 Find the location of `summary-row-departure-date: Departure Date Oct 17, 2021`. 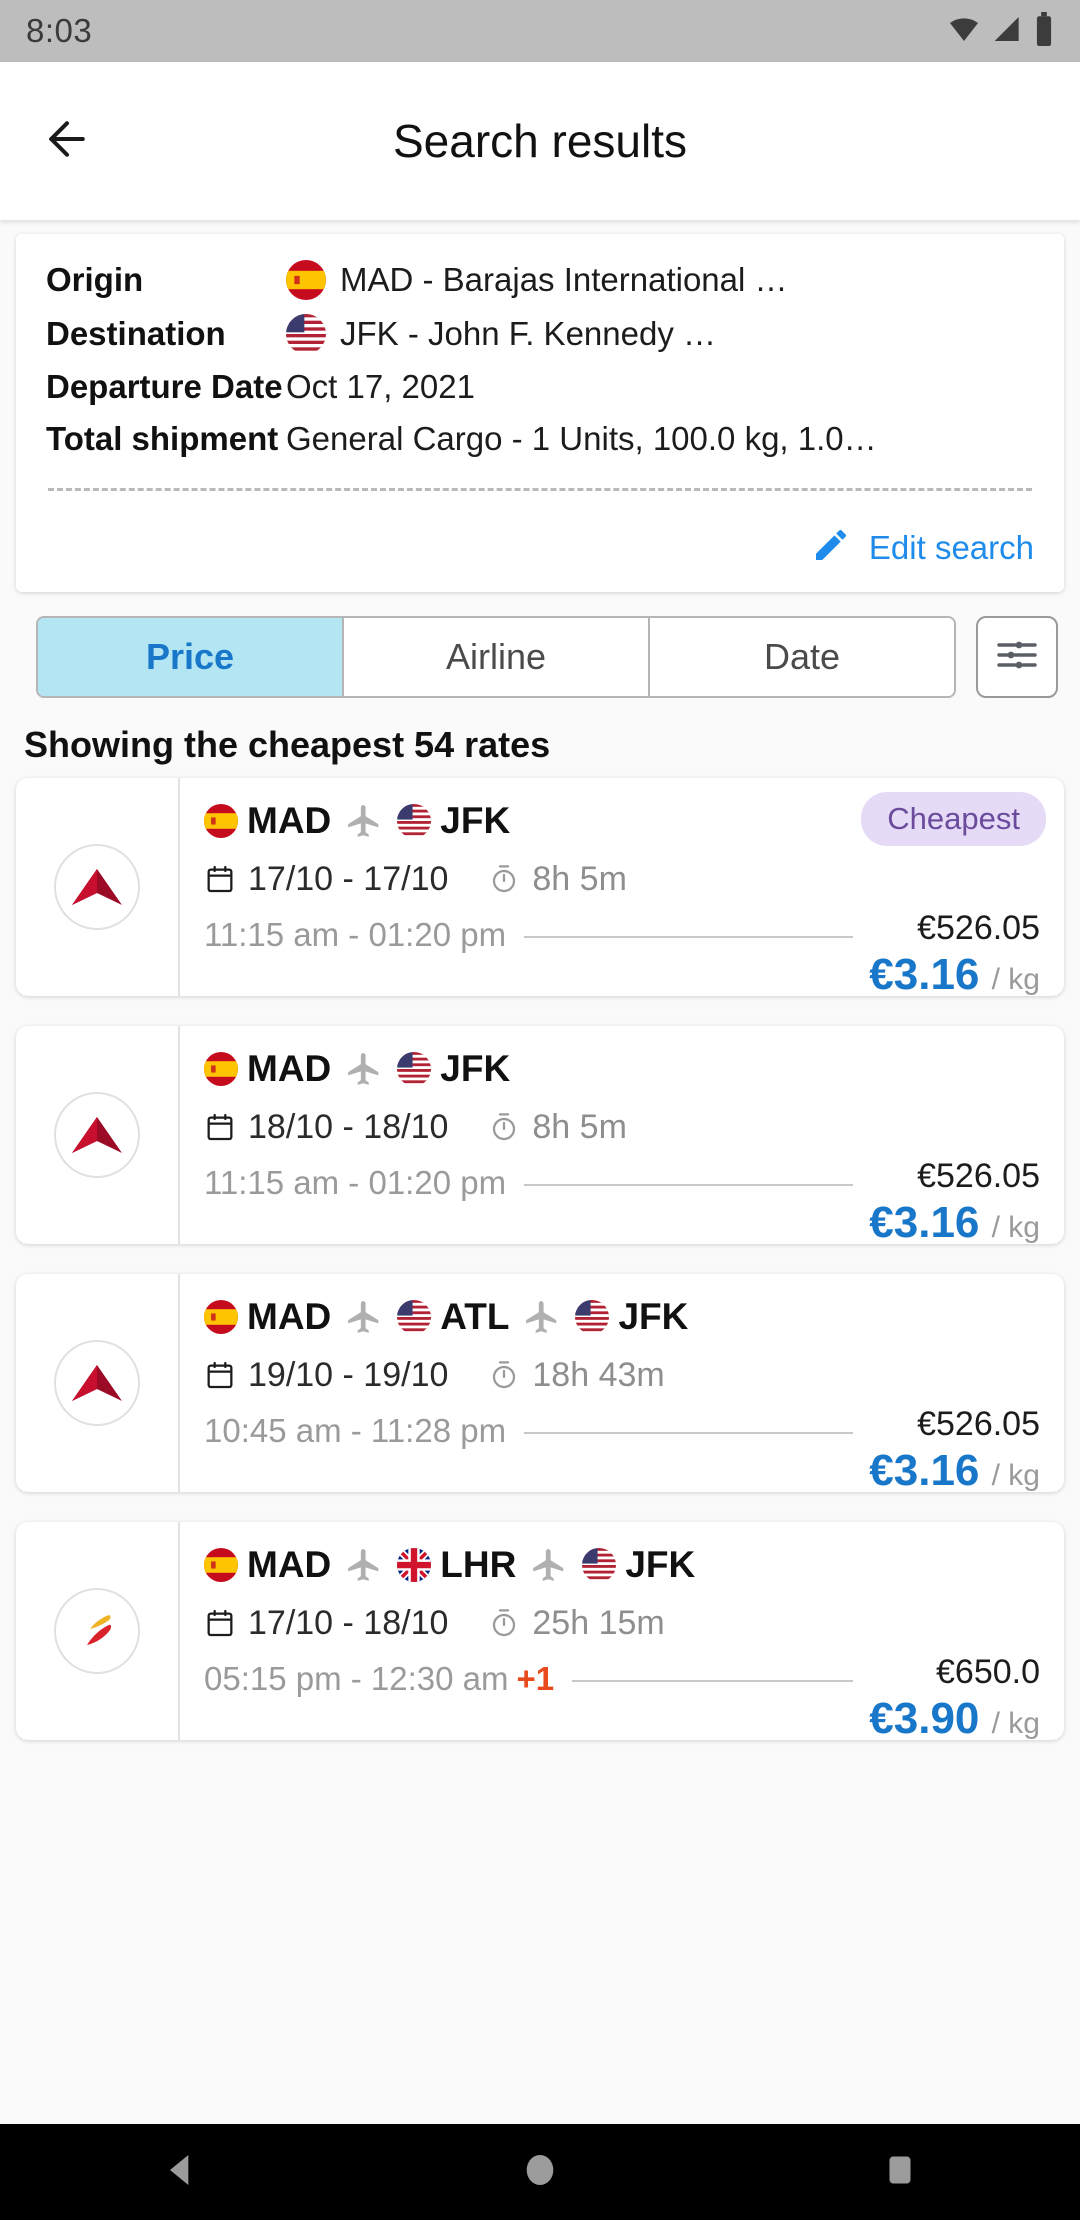

summary-row-departure-date: Departure Date Oct 17, 2021 is located at coordinates (540, 387).